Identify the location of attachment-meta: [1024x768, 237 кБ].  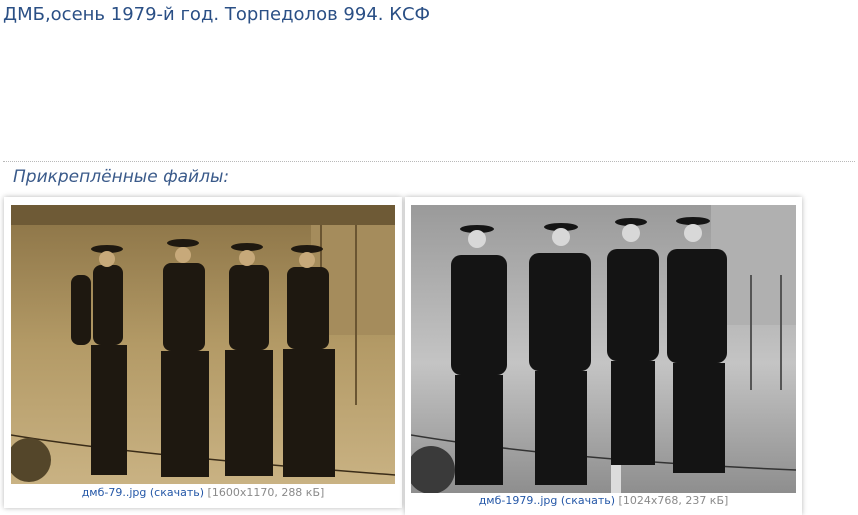
(673, 500).